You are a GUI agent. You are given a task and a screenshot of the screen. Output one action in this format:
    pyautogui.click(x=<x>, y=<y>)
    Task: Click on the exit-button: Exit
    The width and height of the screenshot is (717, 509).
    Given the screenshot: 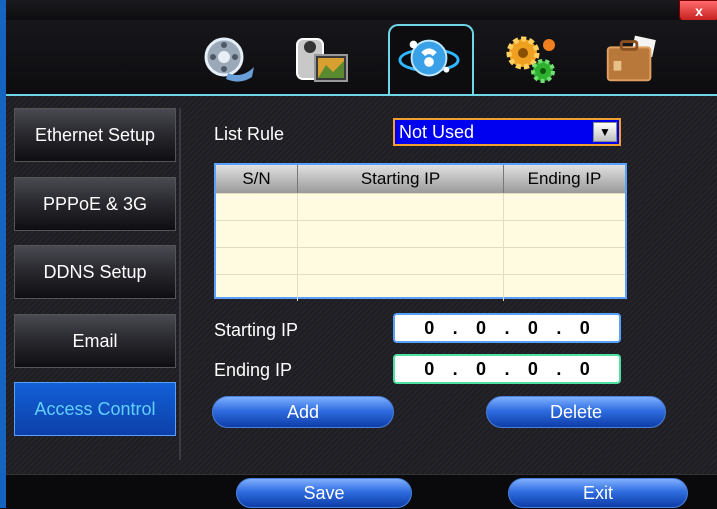 What is the action you would take?
    pyautogui.click(x=598, y=493)
    